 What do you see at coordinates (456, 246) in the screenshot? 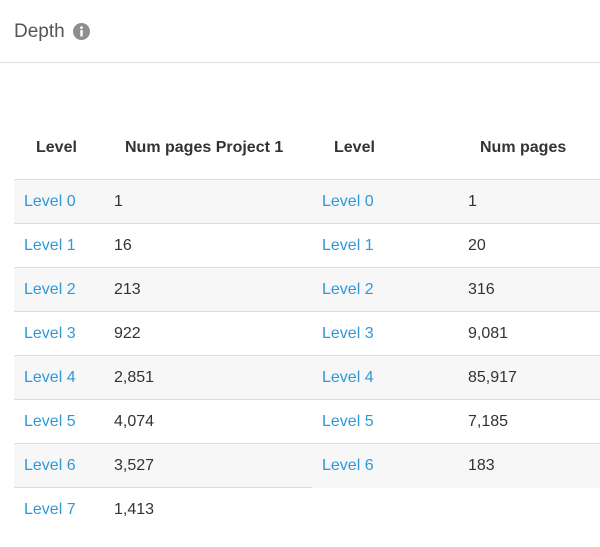
I see `table-row: Level 1 20` at bounding box center [456, 246].